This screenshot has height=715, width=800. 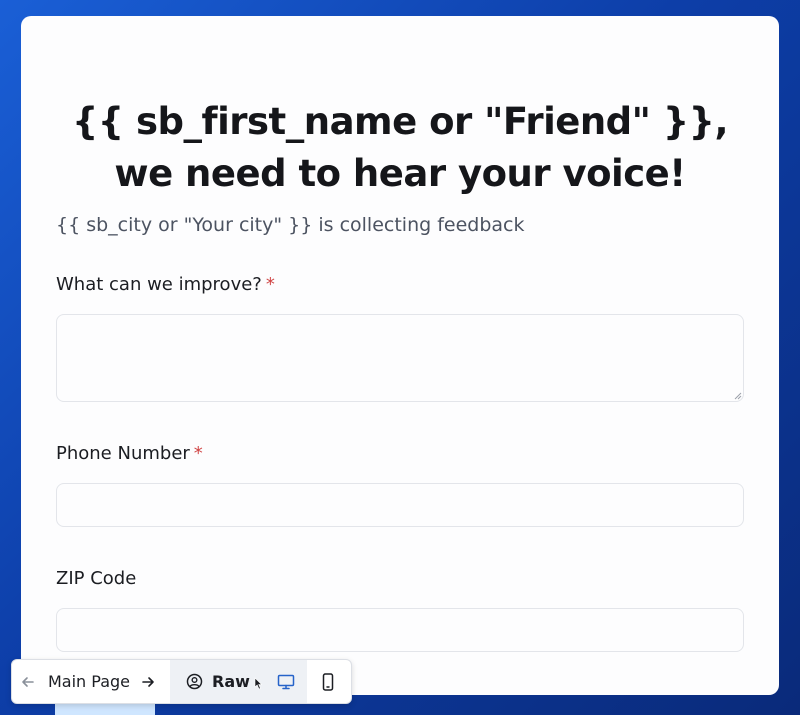 I want to click on improve-label: What can we improve? *, so click(x=165, y=284).